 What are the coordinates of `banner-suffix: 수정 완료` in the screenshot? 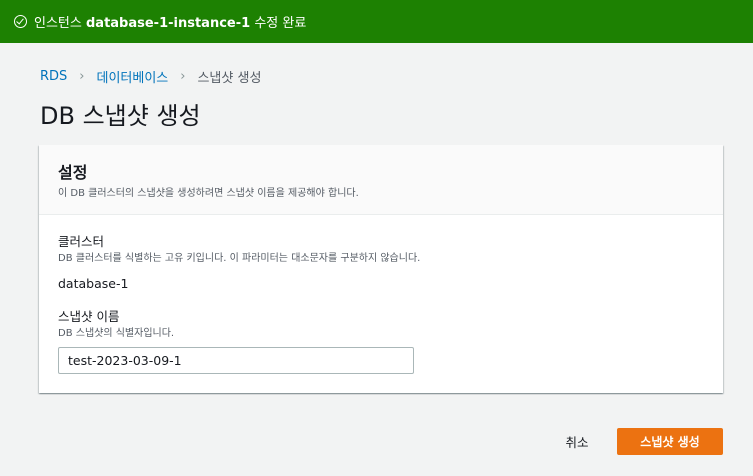 It's located at (278, 23).